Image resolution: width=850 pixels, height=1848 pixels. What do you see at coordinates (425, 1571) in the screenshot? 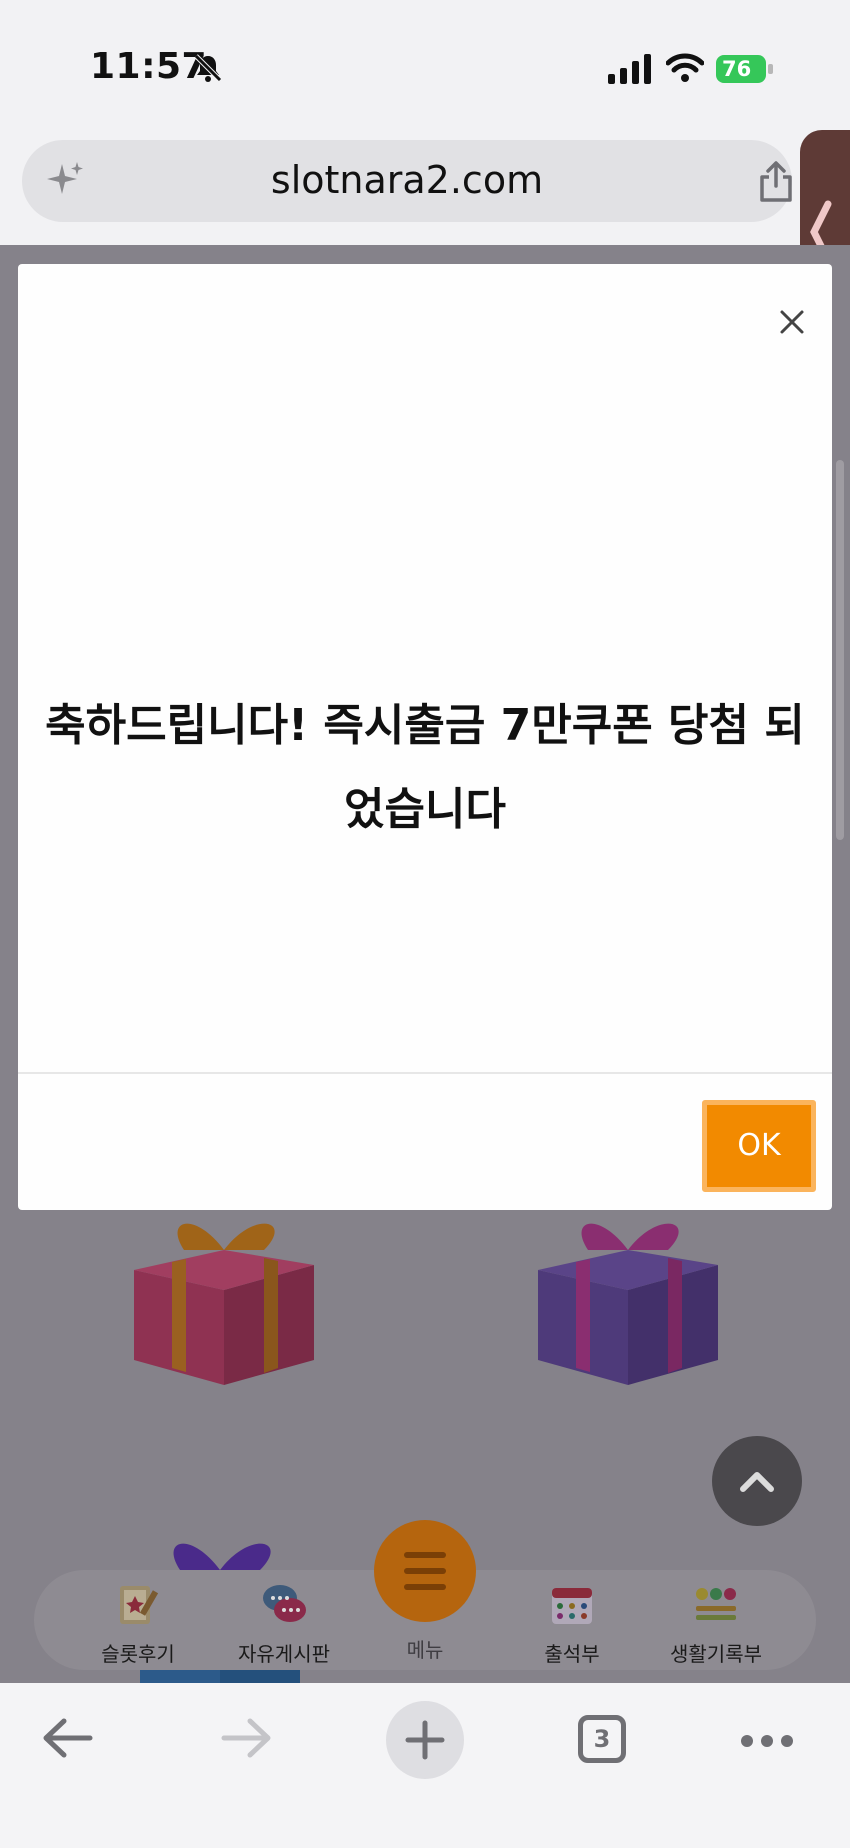
I see `menu-button` at bounding box center [425, 1571].